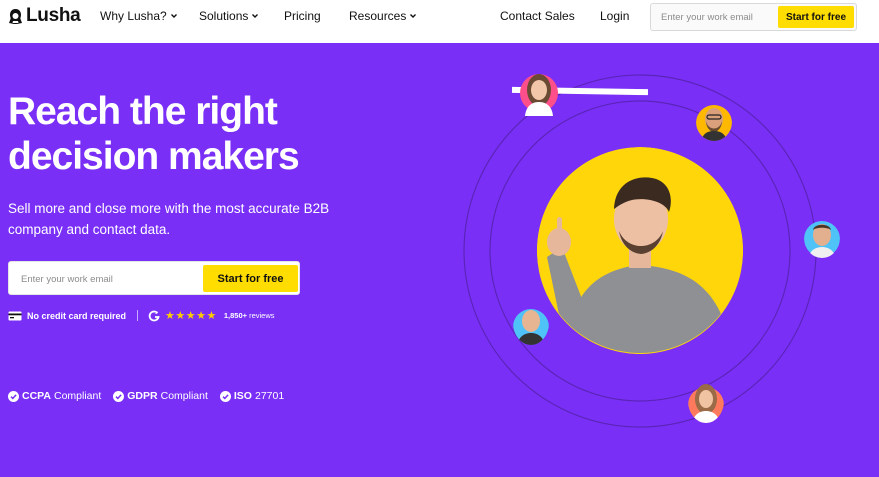 Image resolution: width=879 pixels, height=477 pixels. I want to click on avatar-man-bearded, so click(714, 123).